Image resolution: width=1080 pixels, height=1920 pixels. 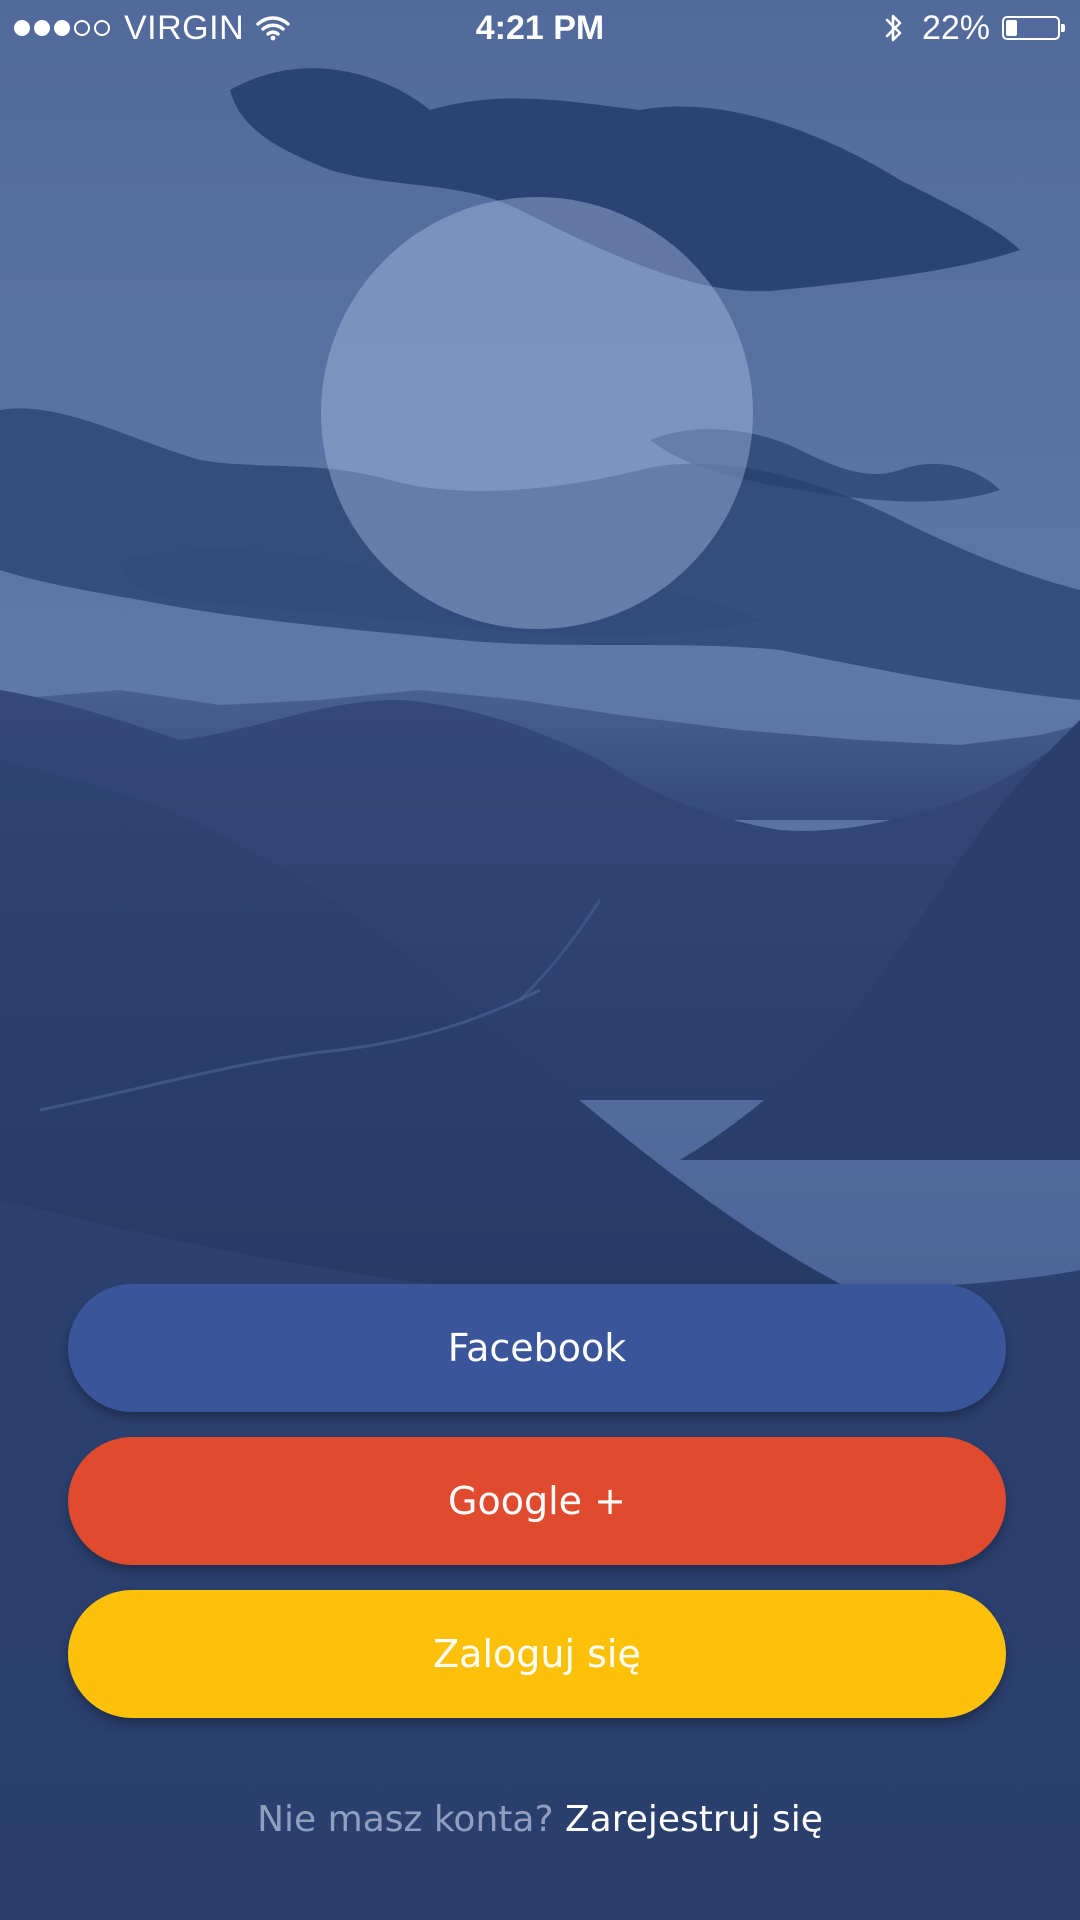 What do you see at coordinates (694, 1819) in the screenshot?
I see `register-link: Zarejestruj się` at bounding box center [694, 1819].